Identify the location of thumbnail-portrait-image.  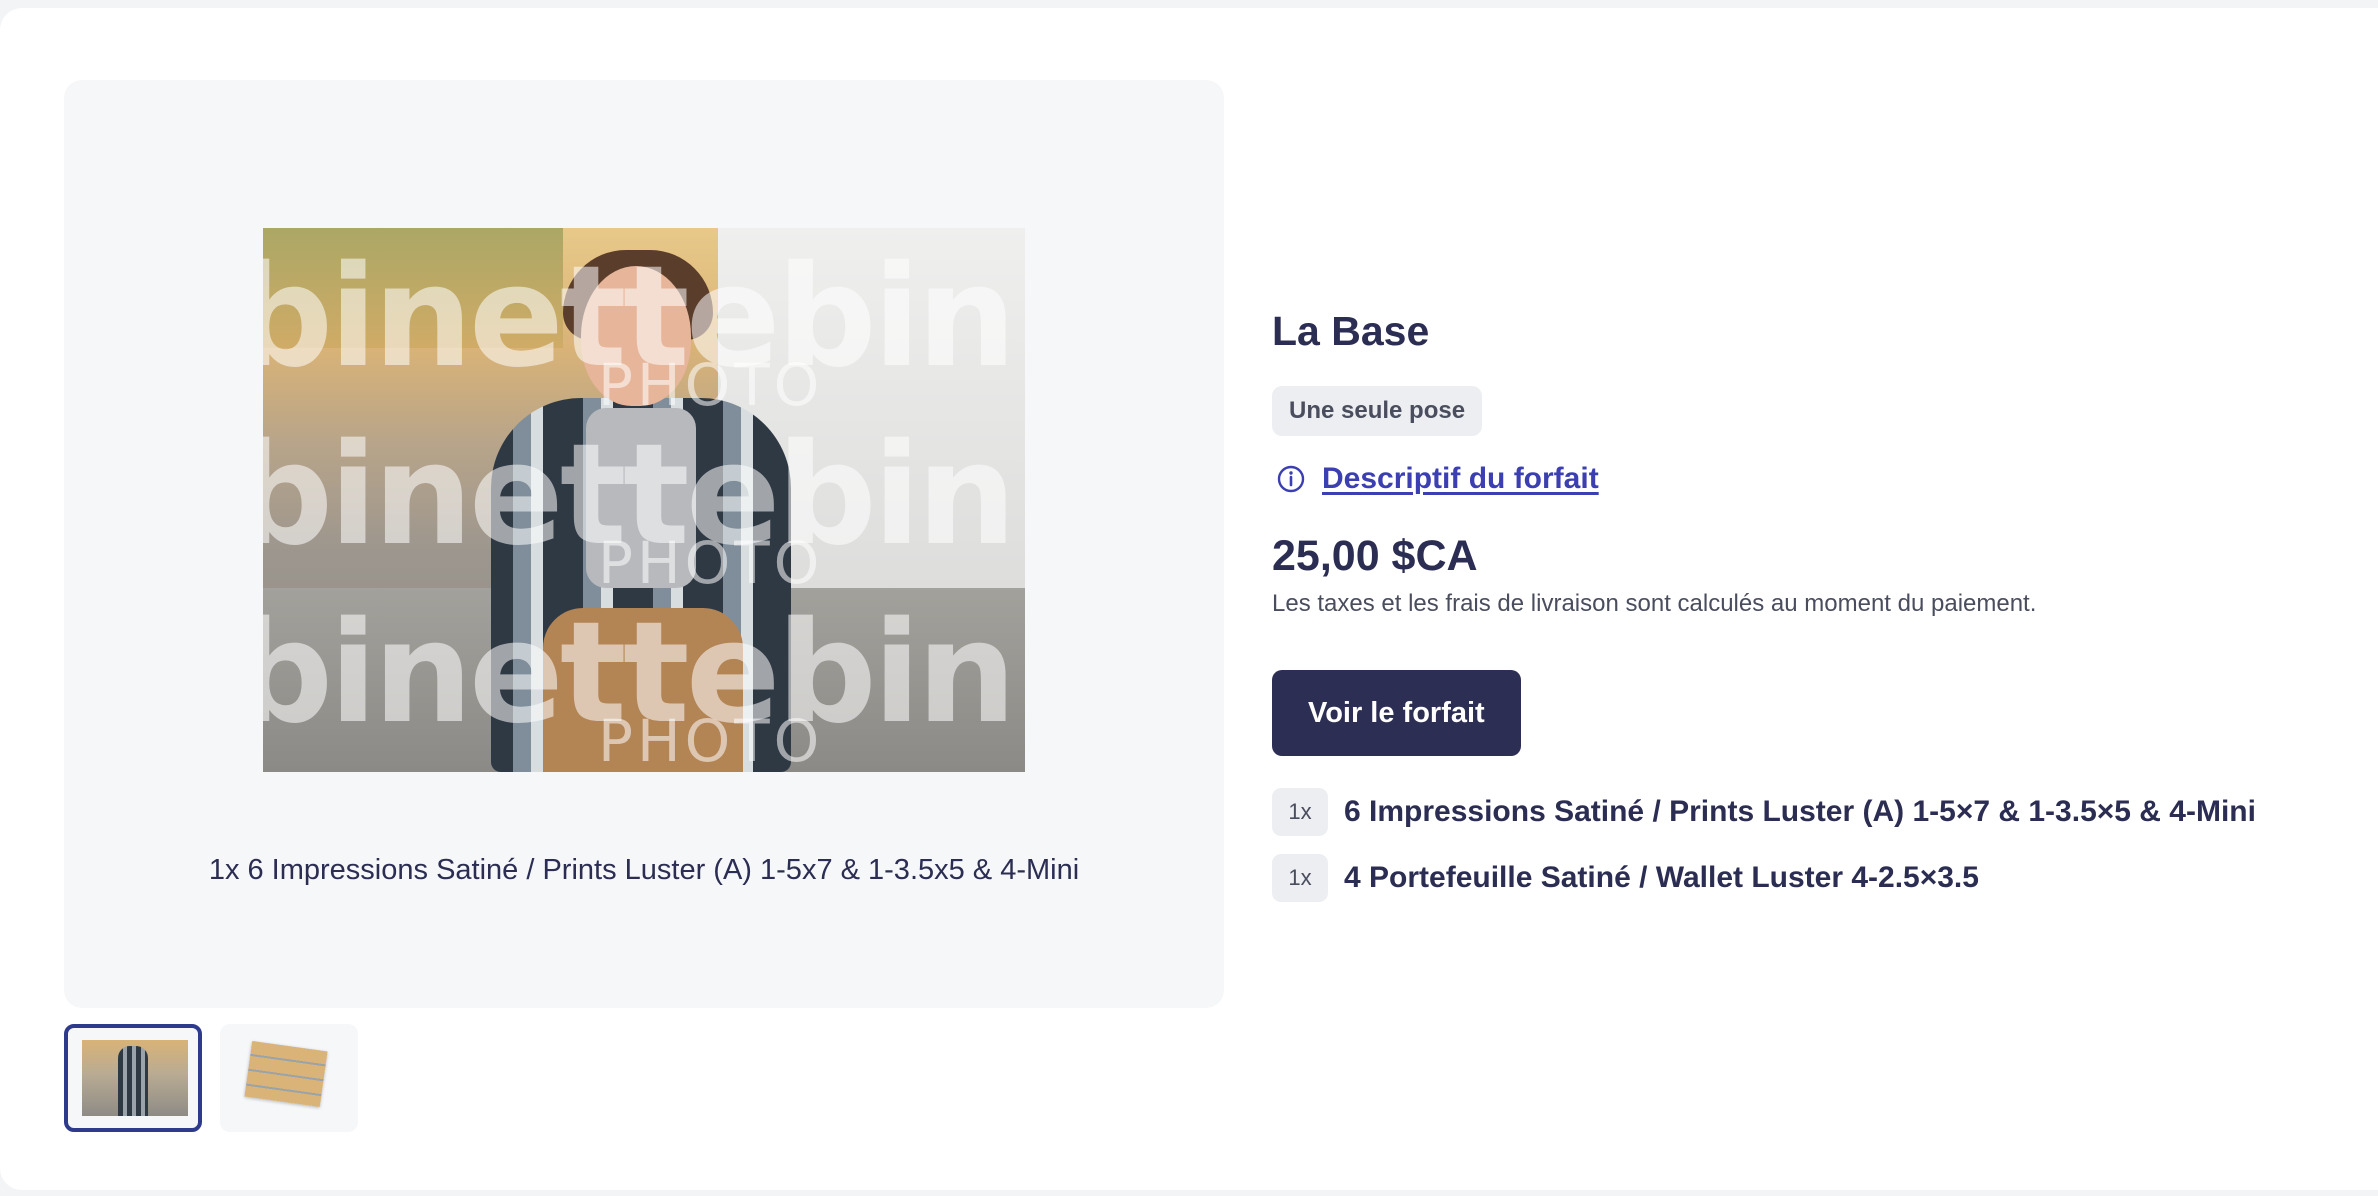
(135, 1078).